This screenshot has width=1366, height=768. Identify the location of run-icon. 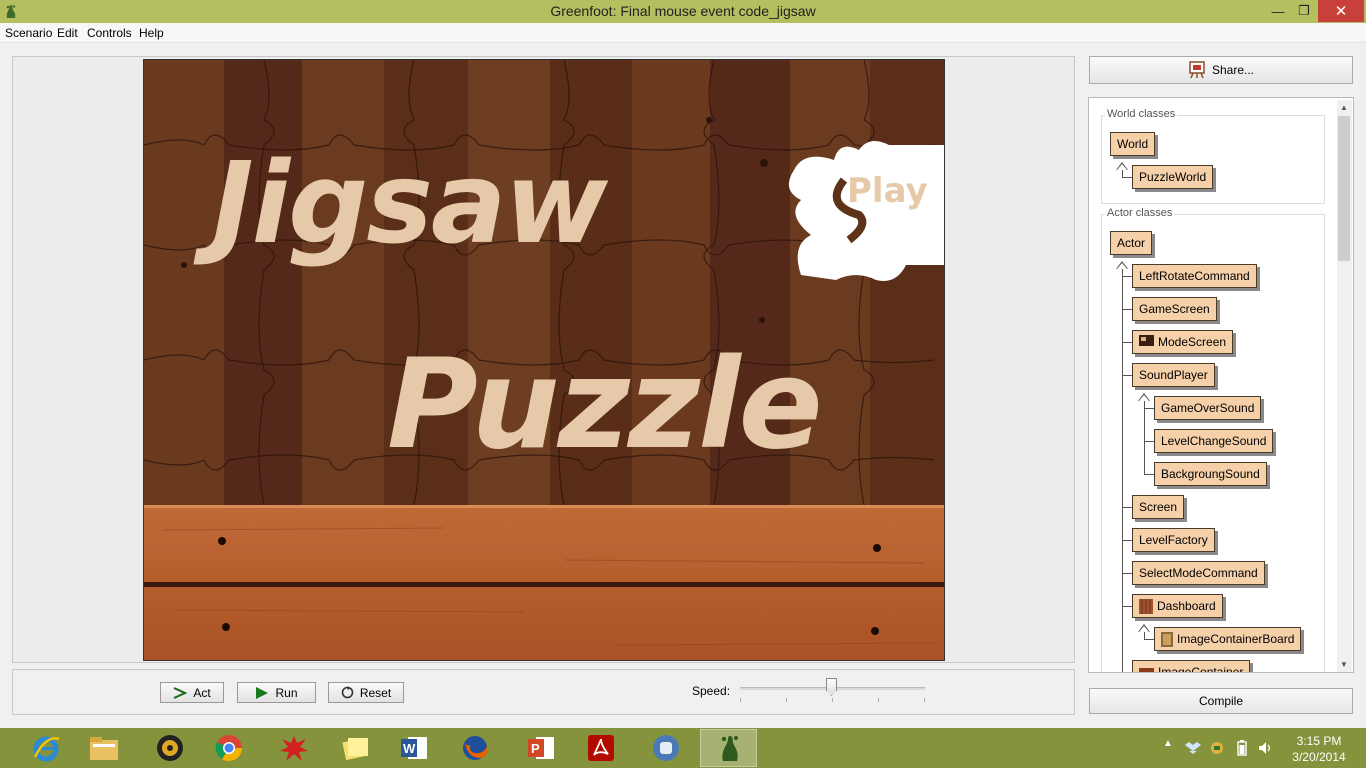
(262, 692).